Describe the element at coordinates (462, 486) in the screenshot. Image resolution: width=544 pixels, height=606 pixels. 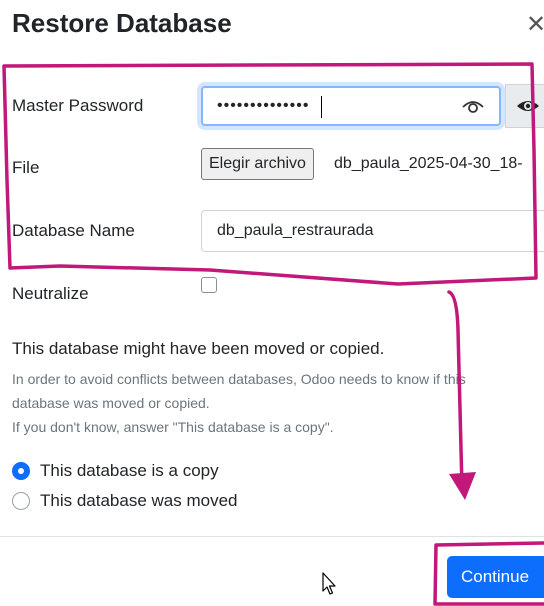
I see `annotation-arrowhead` at that location.